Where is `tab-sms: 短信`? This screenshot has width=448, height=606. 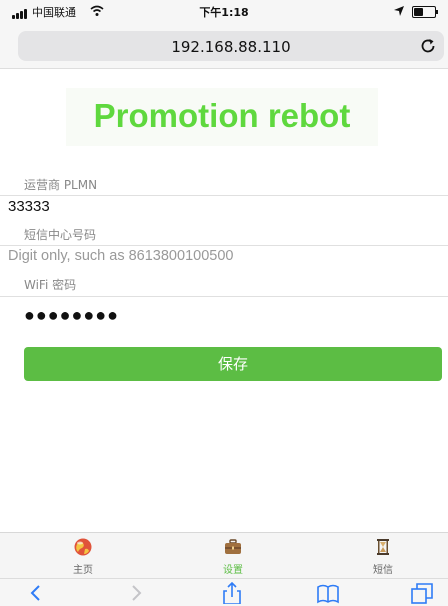
tab-sms: 短信 is located at coordinates (383, 557).